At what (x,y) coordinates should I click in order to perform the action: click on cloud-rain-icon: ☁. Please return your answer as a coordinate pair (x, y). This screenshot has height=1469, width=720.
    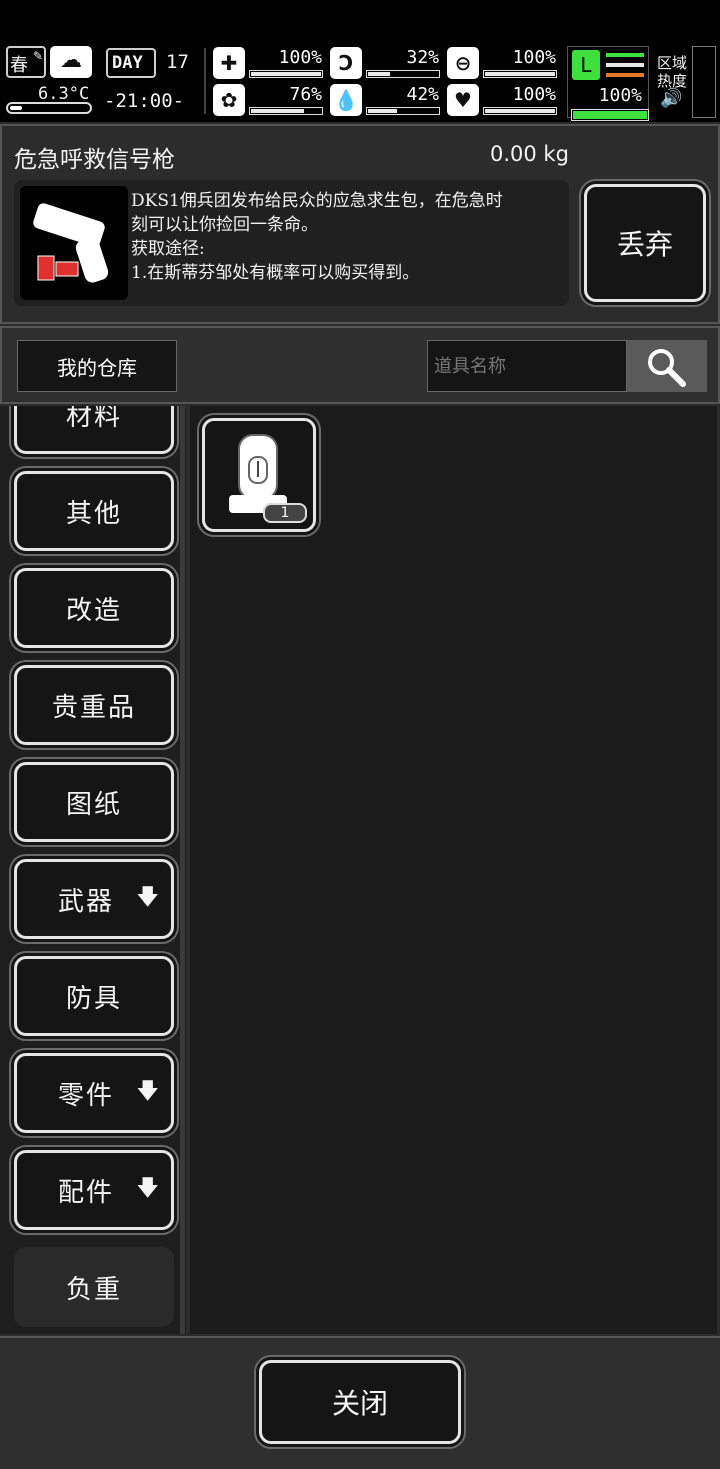
    Looking at the image, I should click on (71, 62).